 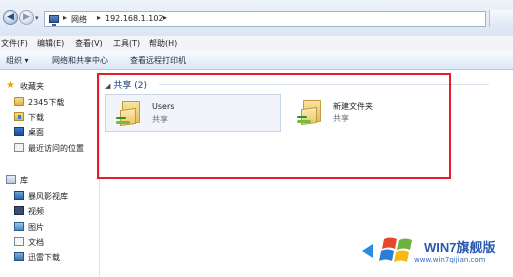 I want to click on history-dropdown-icon: ▾, so click(x=37, y=18).